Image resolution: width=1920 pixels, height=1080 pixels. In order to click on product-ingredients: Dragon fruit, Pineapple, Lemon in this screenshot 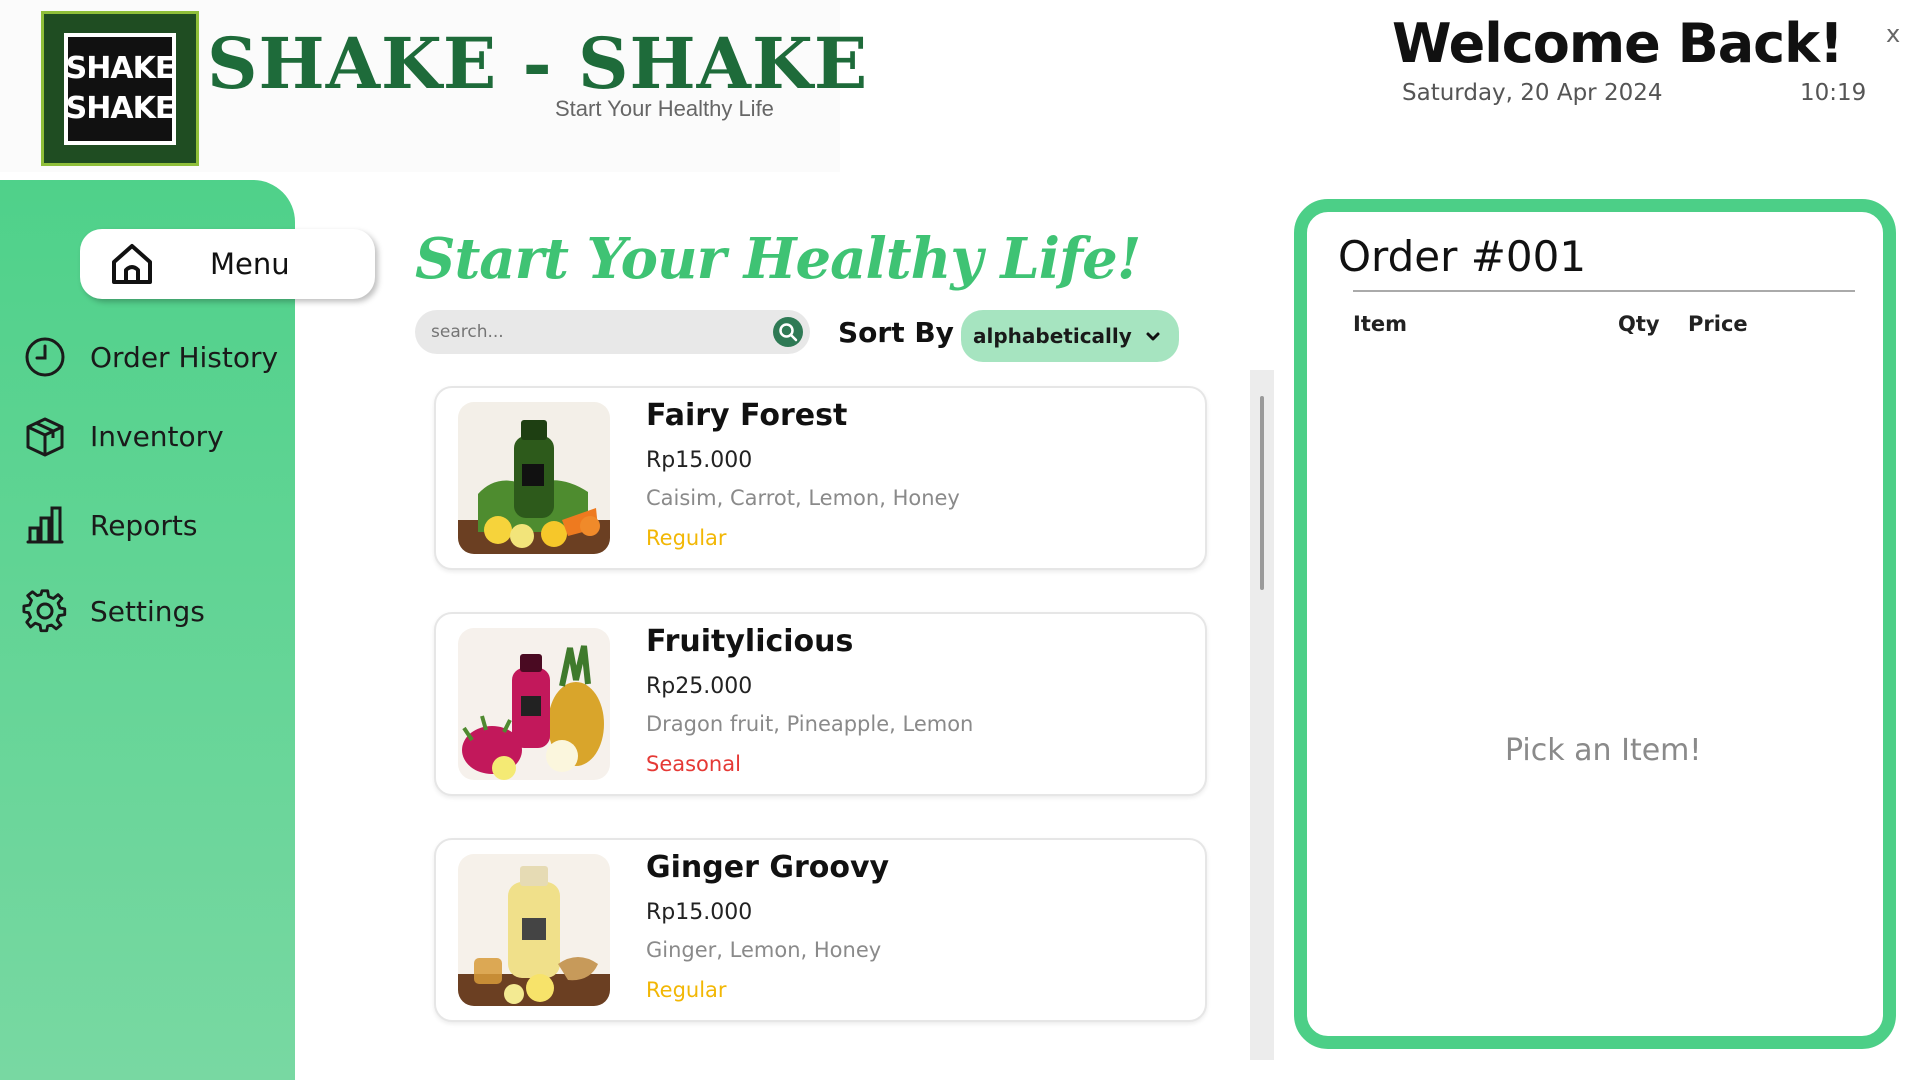, I will do `click(810, 724)`.